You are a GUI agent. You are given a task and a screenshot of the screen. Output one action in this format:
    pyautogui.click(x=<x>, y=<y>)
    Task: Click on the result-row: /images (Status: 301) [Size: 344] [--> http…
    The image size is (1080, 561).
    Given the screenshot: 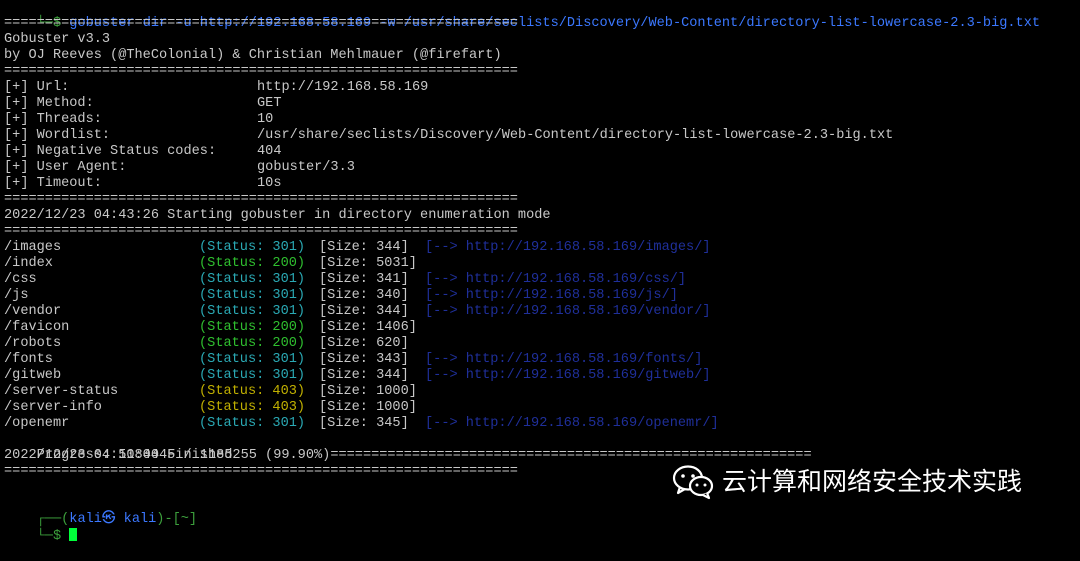 What is the action you would take?
    pyautogui.click(x=357, y=248)
    